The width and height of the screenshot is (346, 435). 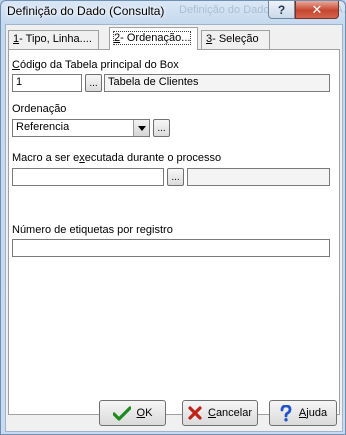 What do you see at coordinates (92, 230) in the screenshot?
I see `etiquetas-label: Número de etiquetas por registro` at bounding box center [92, 230].